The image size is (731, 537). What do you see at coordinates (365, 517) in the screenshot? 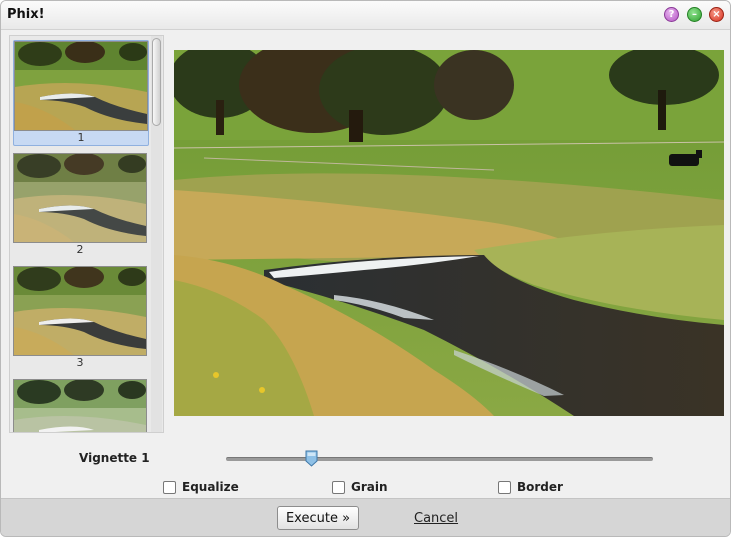
I see `footer-bar: Execute » Cancel` at bounding box center [365, 517].